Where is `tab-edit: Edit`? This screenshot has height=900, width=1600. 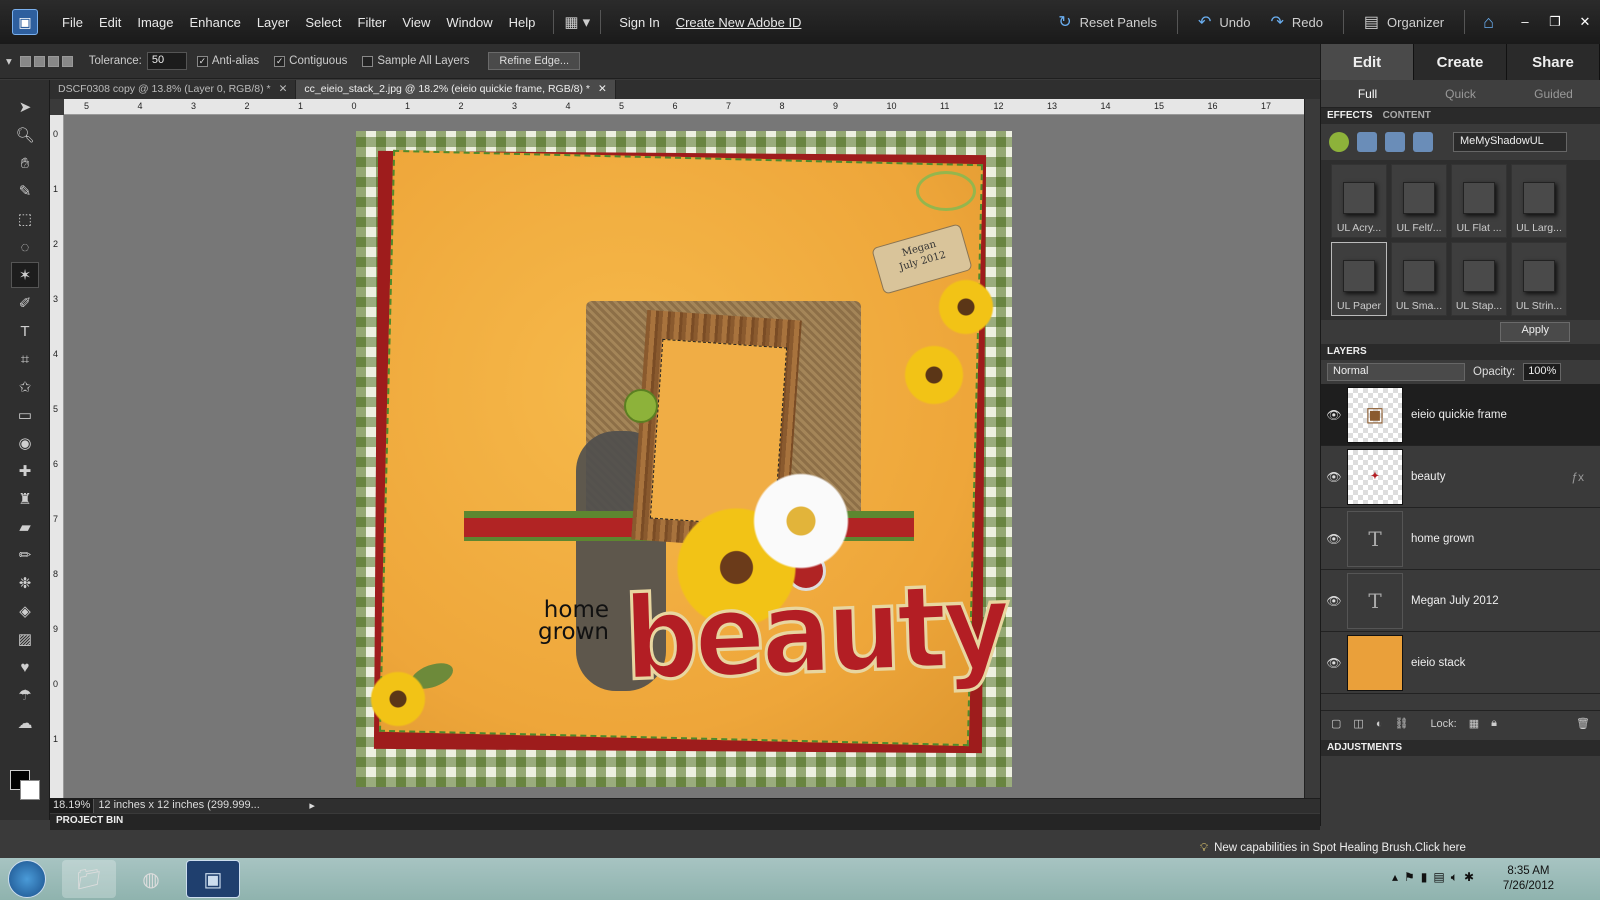 tab-edit: Edit is located at coordinates (1367, 62).